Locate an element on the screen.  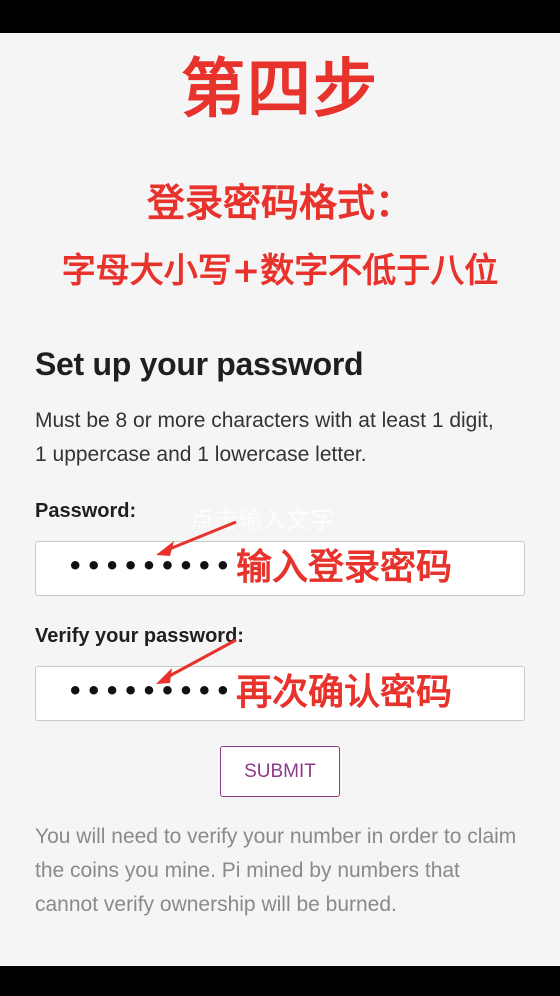
password-format-title: 登录密码格式： is located at coordinates (279, 203).